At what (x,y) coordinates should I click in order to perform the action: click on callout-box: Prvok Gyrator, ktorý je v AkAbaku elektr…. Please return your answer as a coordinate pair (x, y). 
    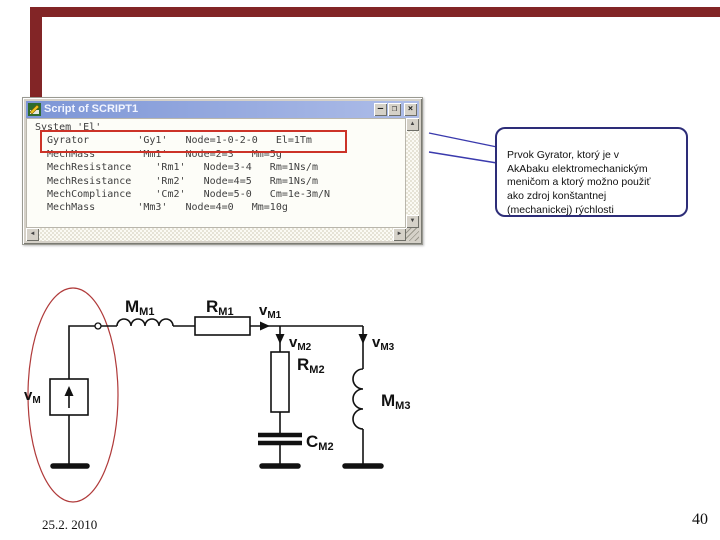
    Looking at the image, I should click on (591, 172).